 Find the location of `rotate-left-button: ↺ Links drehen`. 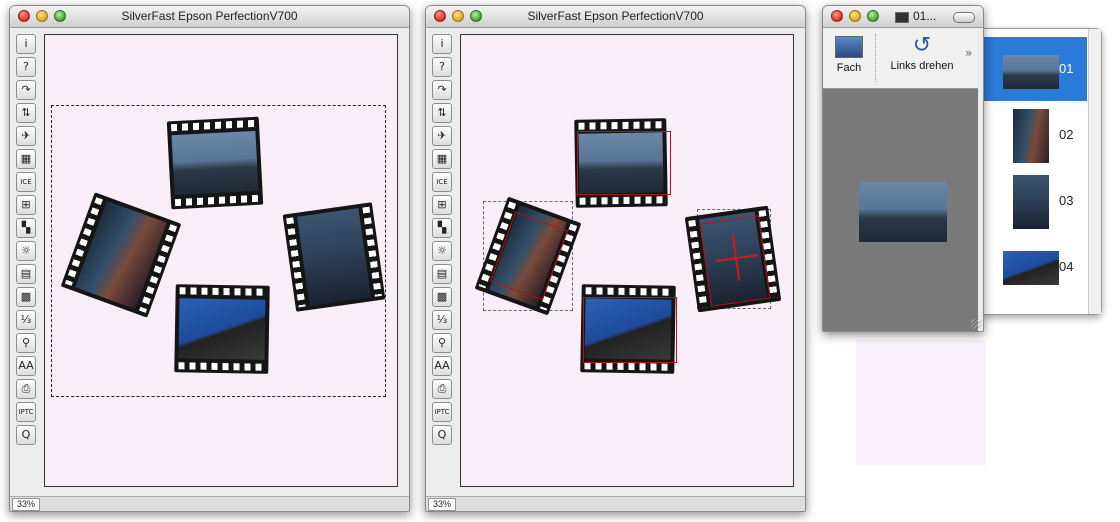

rotate-left-button: ↺ Links drehen is located at coordinates (922, 53).